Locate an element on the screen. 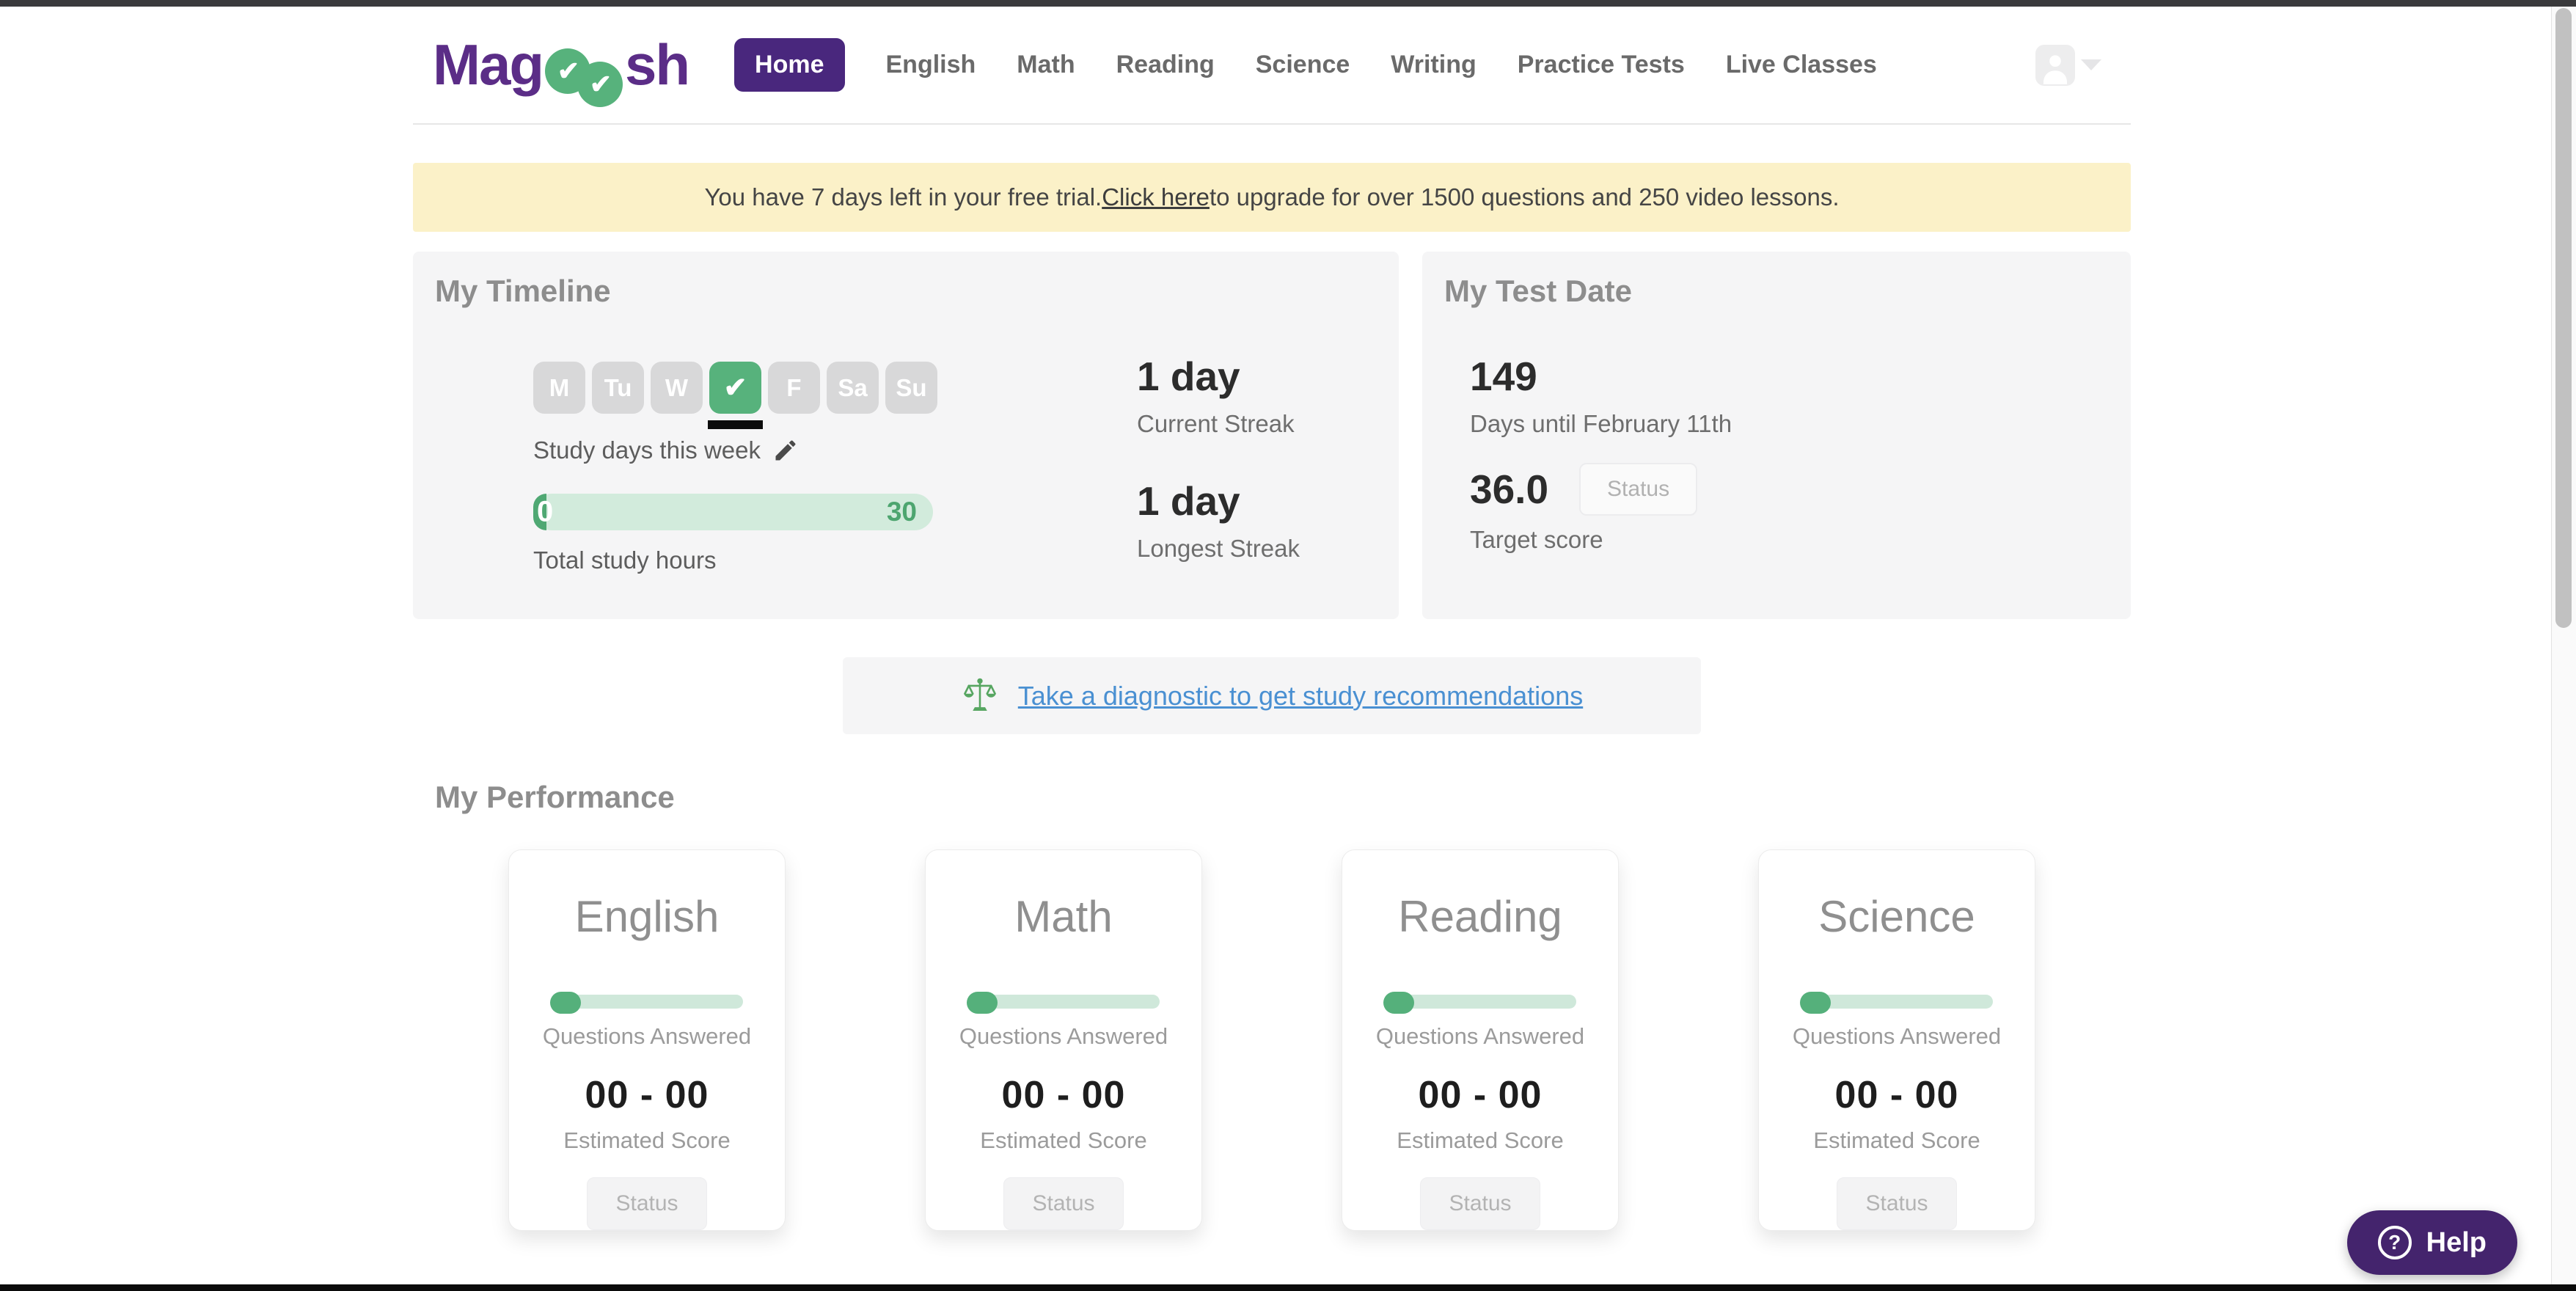 This screenshot has width=2576, height=1291. question-glyph: ? is located at coordinates (2394, 1243).